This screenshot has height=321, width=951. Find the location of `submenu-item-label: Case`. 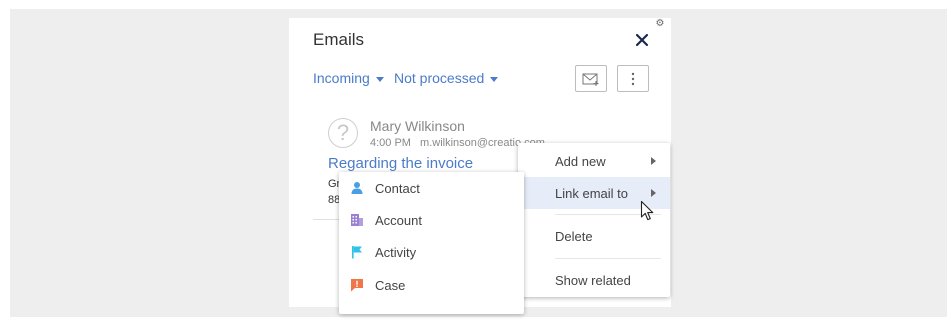

submenu-item-label: Case is located at coordinates (390, 285).